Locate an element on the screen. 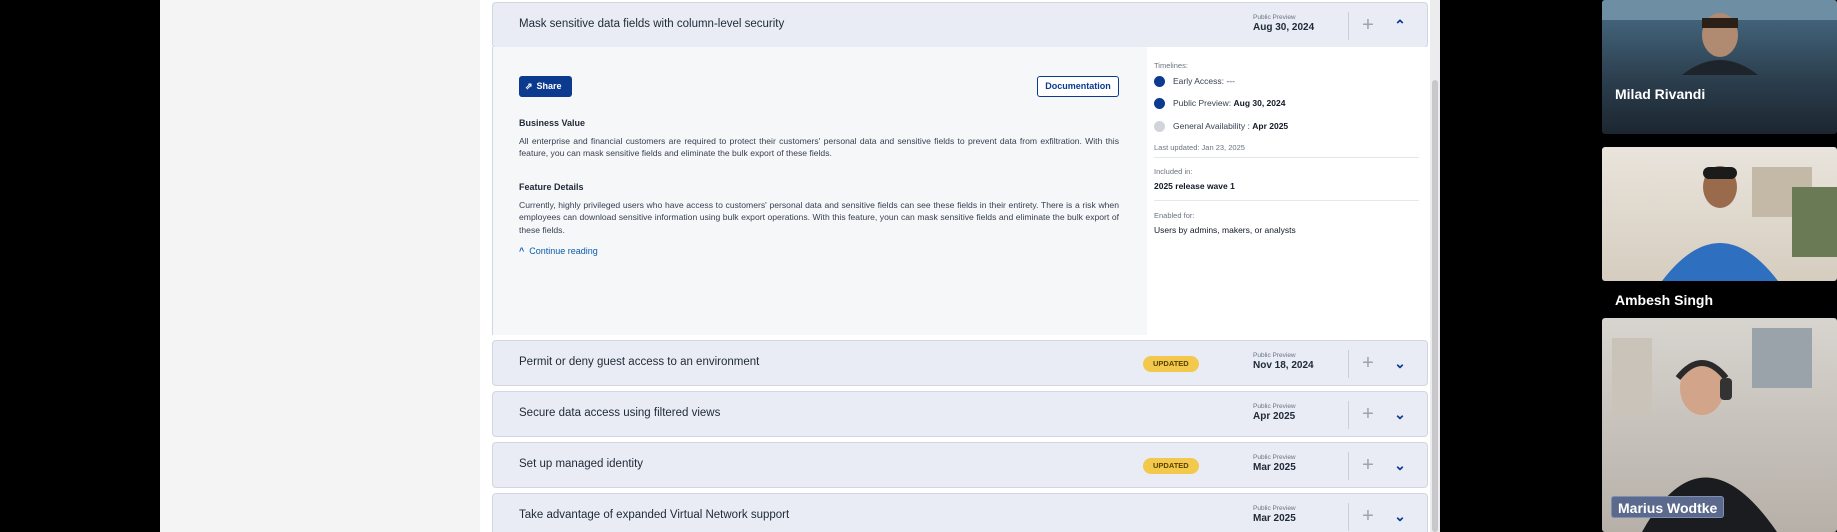 The width and height of the screenshot is (1837, 532). timeline-public-preview: Public Preview: Aug 30, 2024 is located at coordinates (1219, 105).